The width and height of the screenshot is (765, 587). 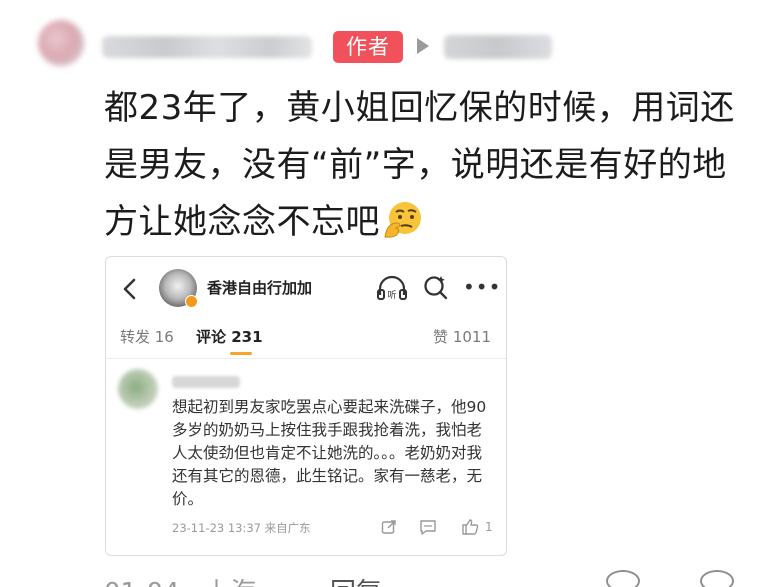 I want to click on more-dots-icon: •••, so click(x=482, y=287).